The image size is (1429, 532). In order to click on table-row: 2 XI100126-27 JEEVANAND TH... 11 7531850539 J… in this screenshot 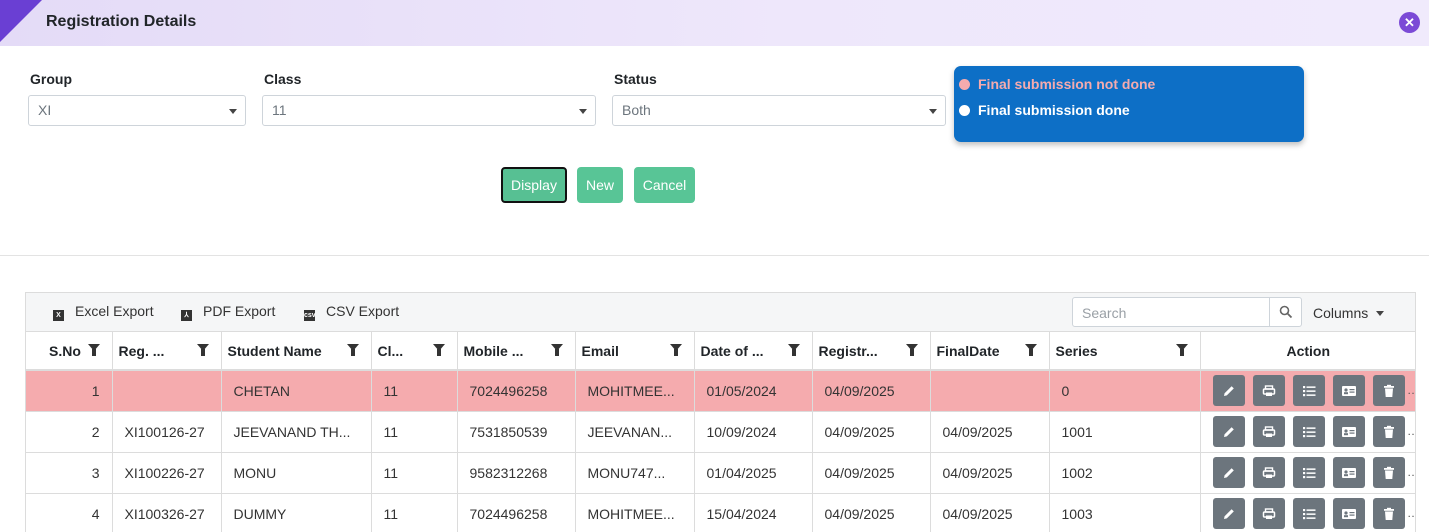, I will do `click(720, 432)`.